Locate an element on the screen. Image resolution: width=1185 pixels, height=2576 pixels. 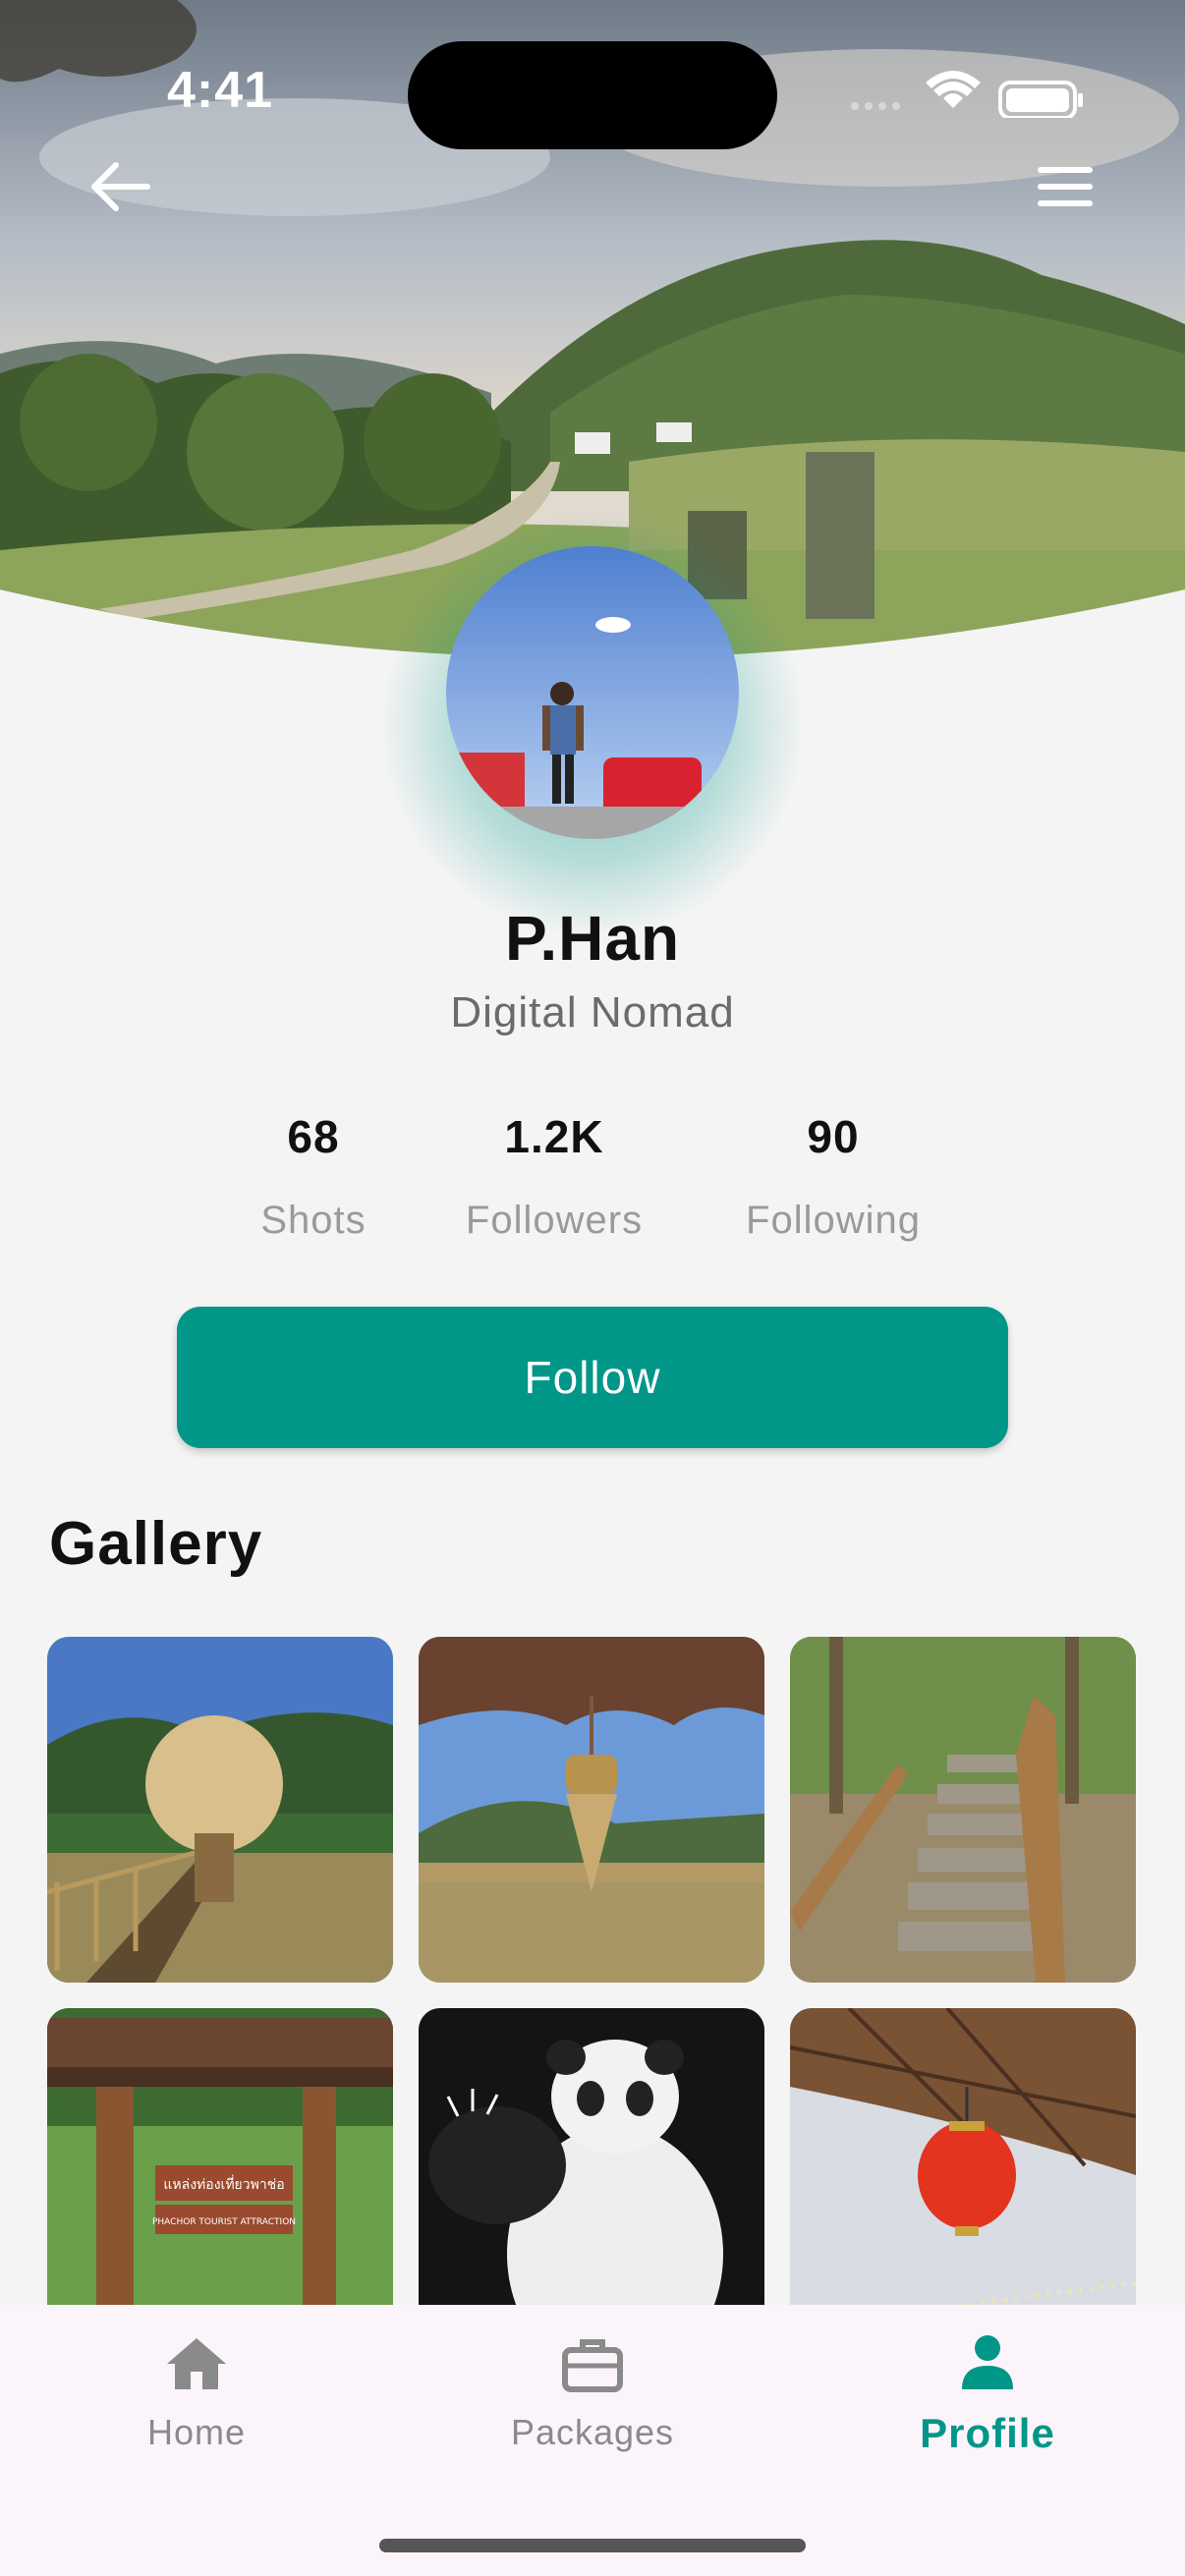
wifi-icon is located at coordinates (954, 89).